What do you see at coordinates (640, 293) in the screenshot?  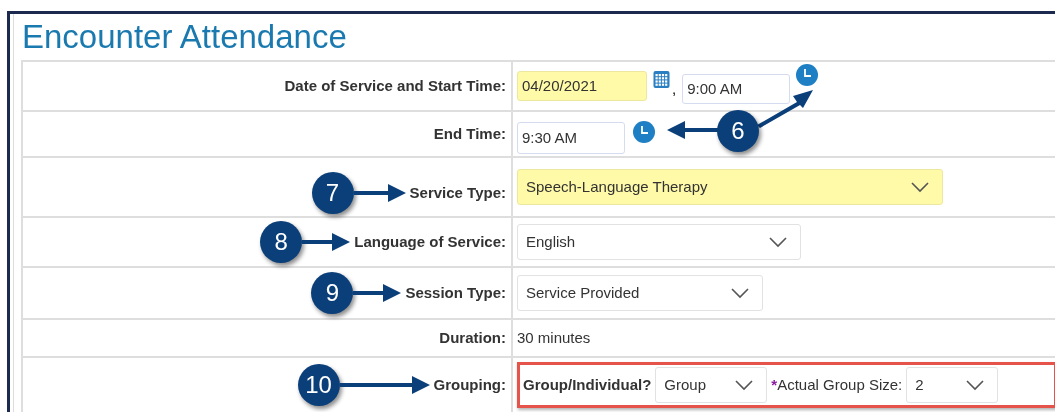 I see `select-field: Service Provided` at bounding box center [640, 293].